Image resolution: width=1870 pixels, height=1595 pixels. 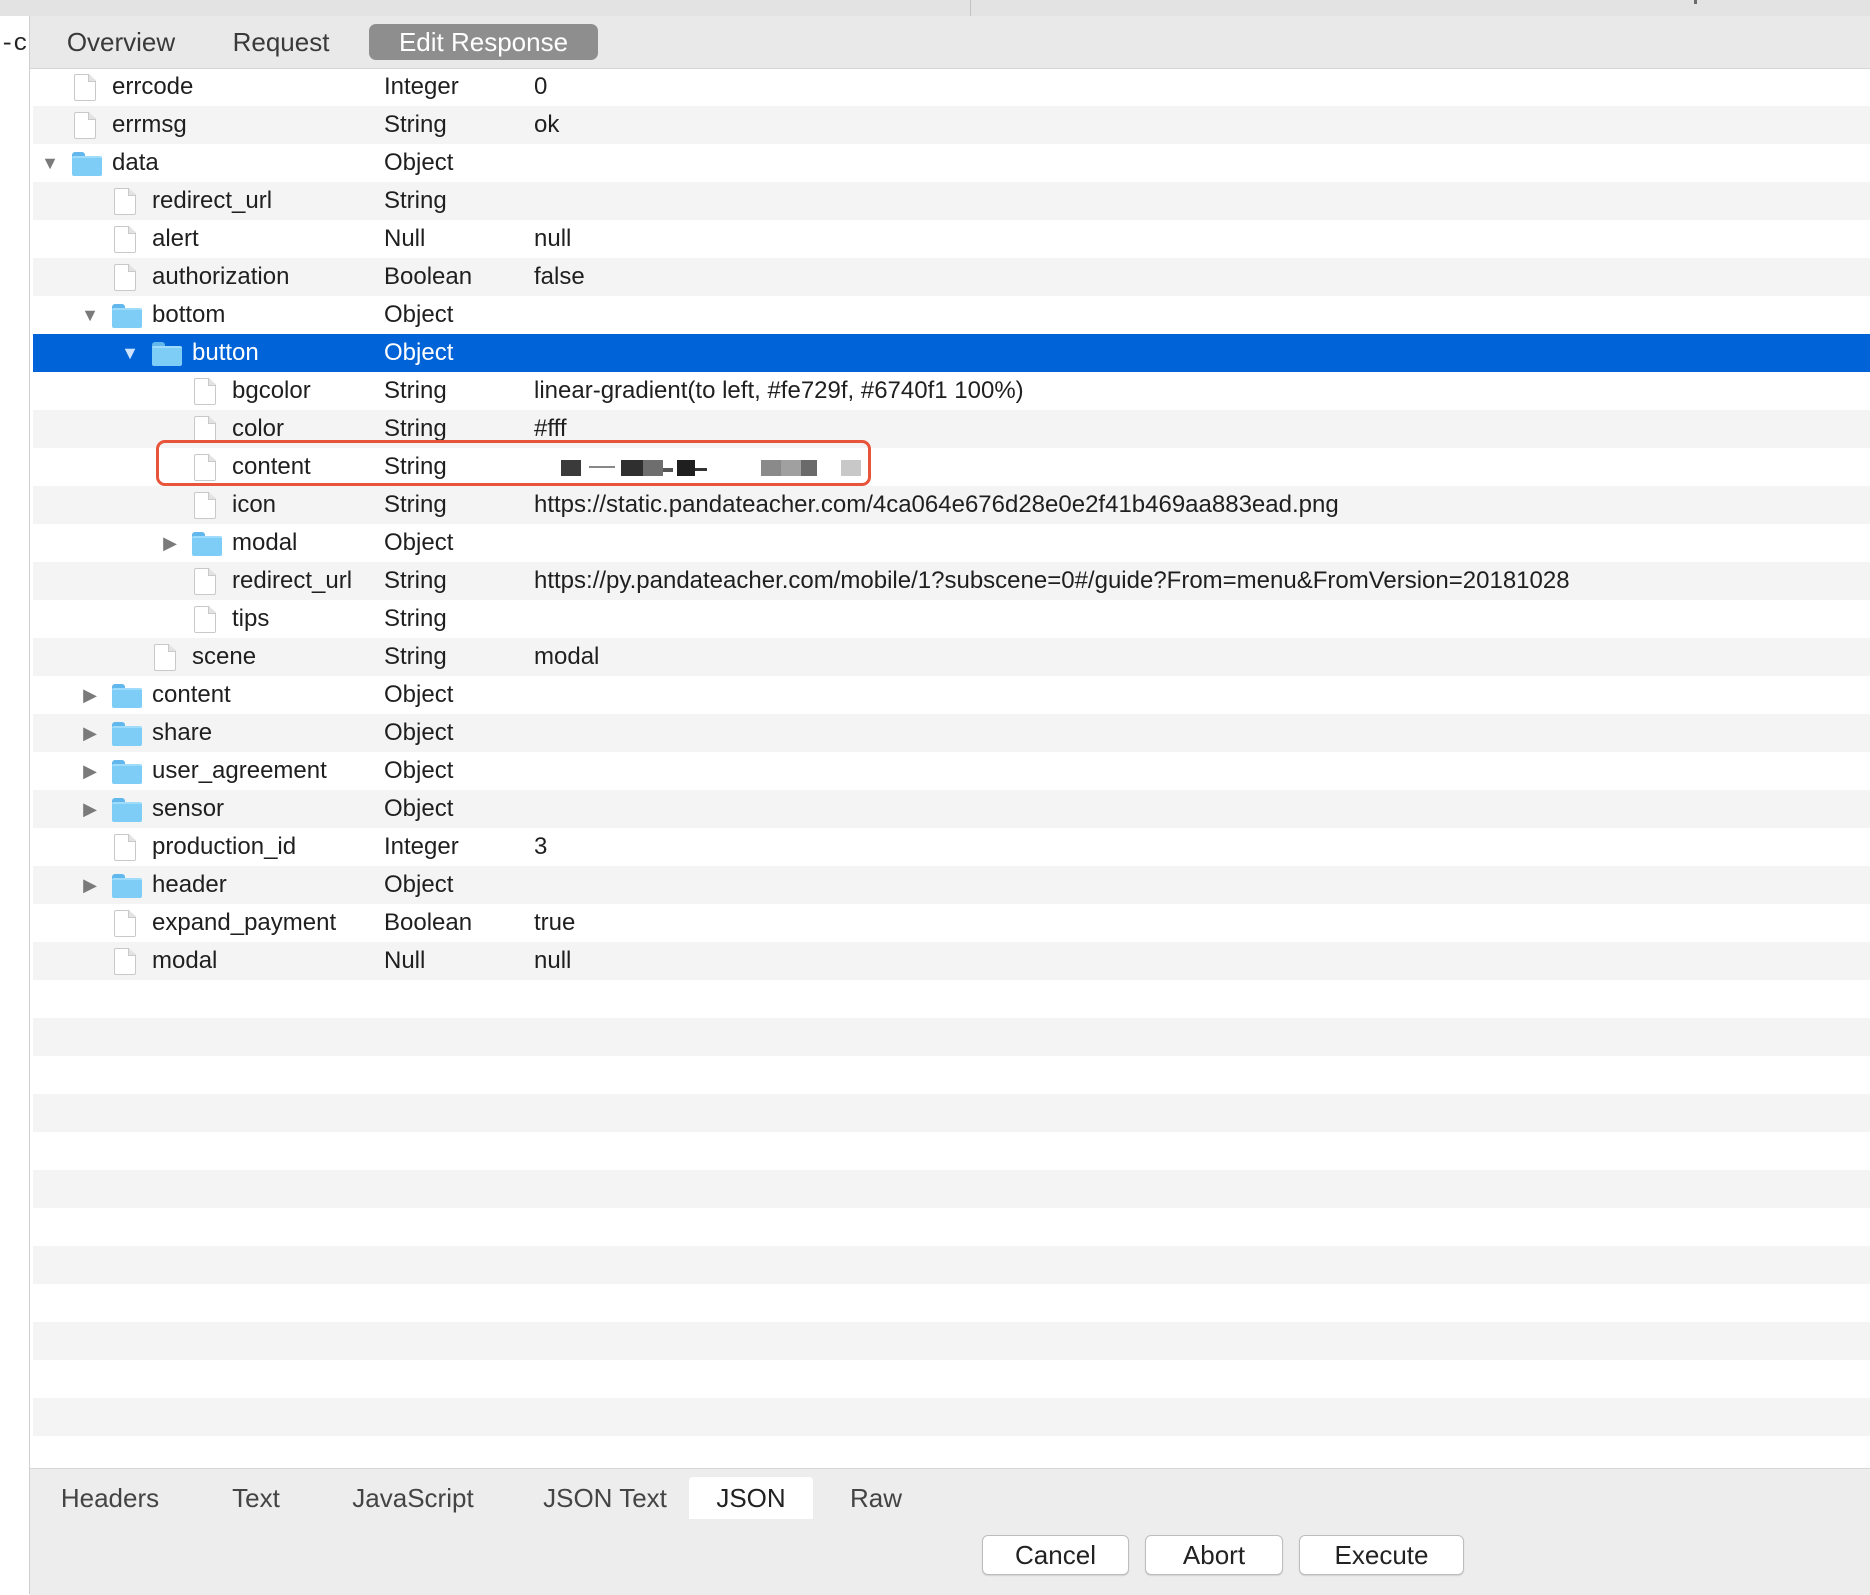 What do you see at coordinates (951, 163) in the screenshot?
I see `tree-row: ▼ data Object` at bounding box center [951, 163].